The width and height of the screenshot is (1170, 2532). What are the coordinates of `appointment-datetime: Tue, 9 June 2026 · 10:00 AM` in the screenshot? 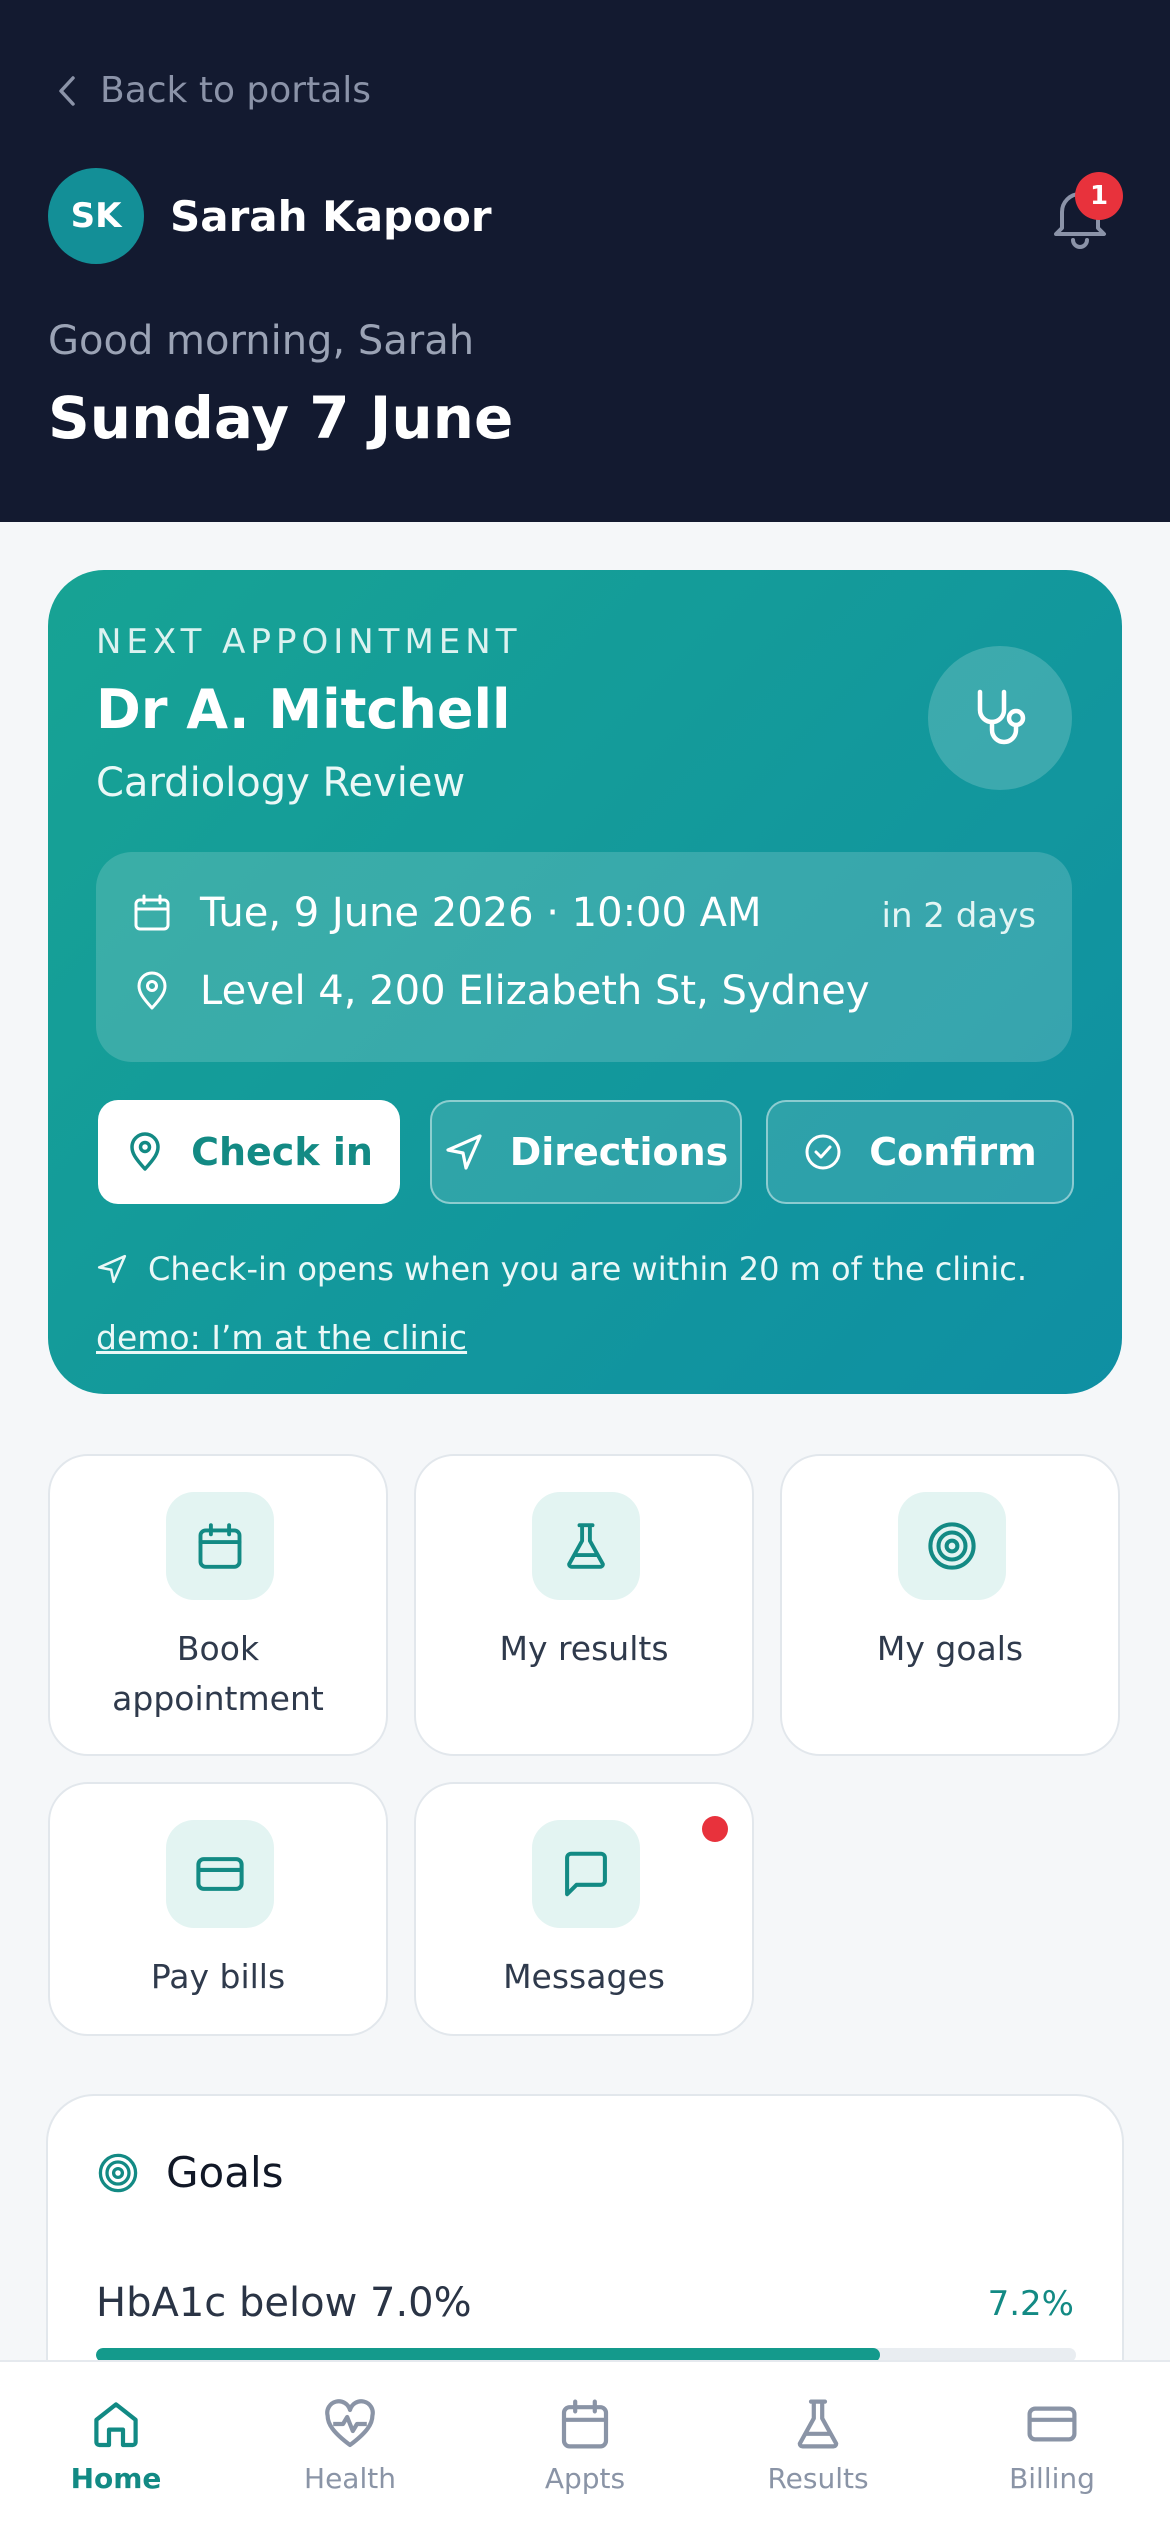 It's located at (481, 913).